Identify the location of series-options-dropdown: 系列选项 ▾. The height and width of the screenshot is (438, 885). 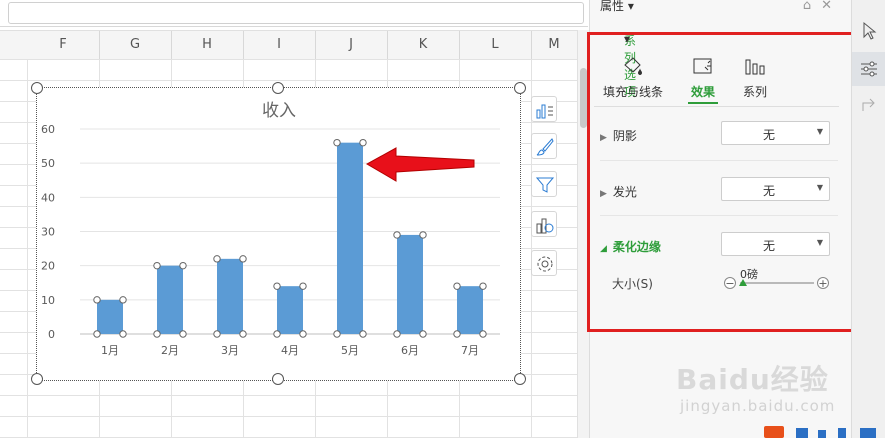
(645, 63).